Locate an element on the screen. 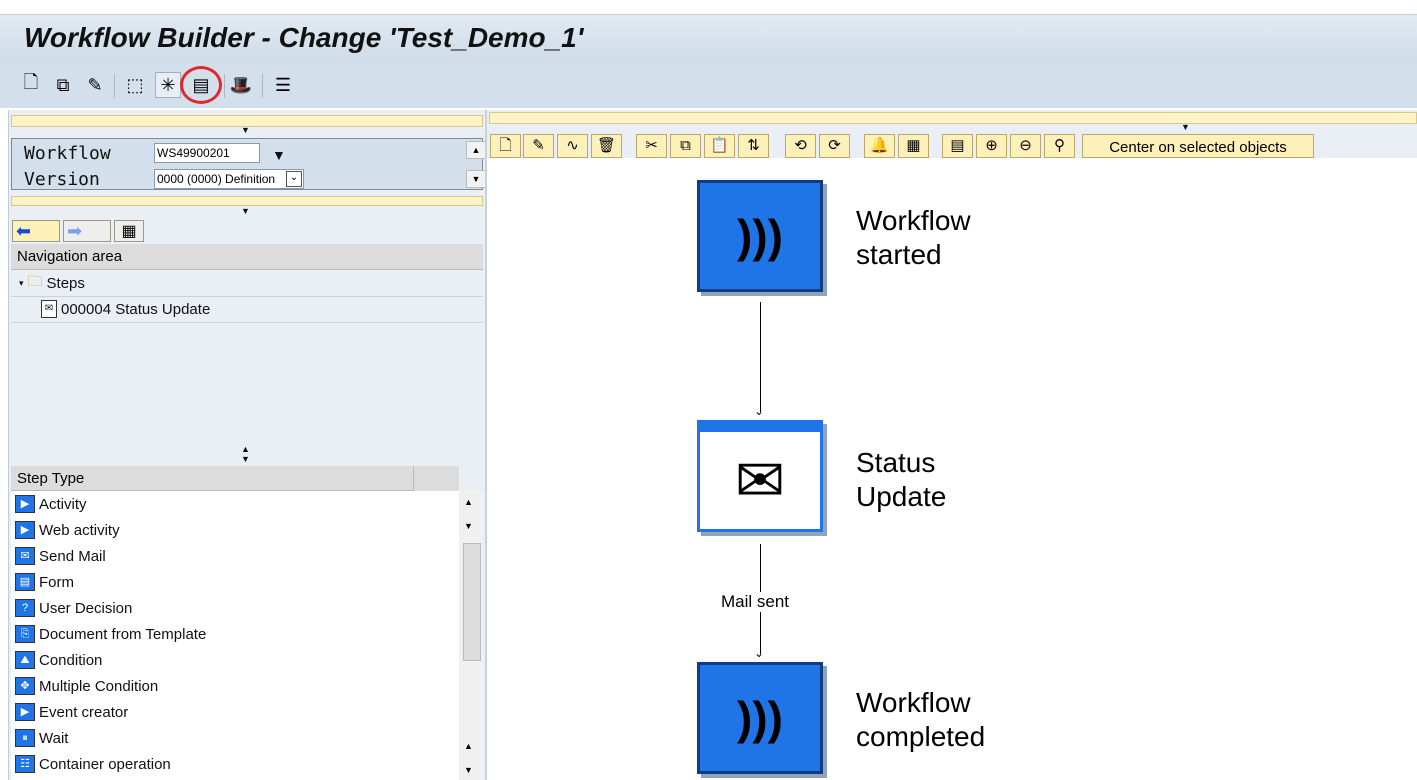  edge-line is located at coordinates (760, 357).